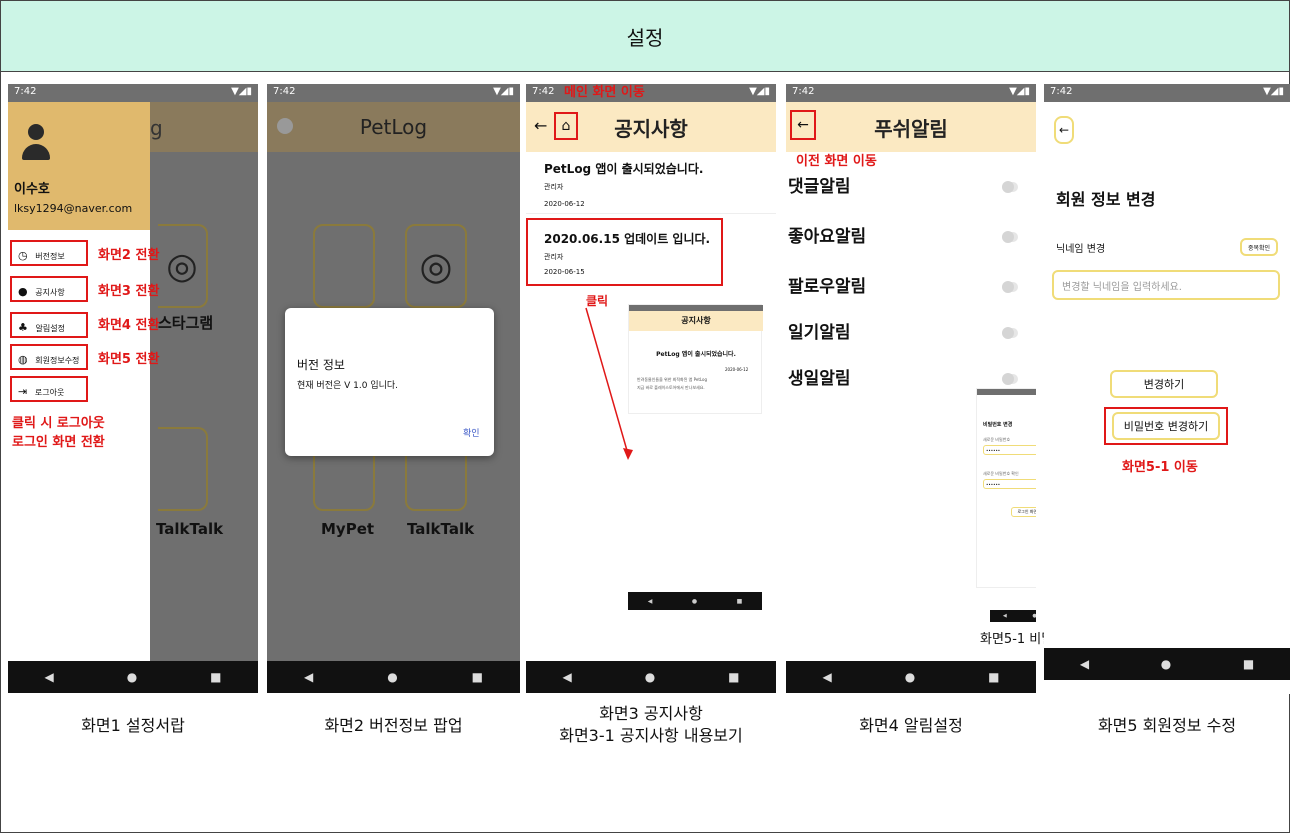 This screenshot has width=1290, height=833. What do you see at coordinates (436, 266) in the screenshot?
I see `instagram-app-icon: ◎` at bounding box center [436, 266].